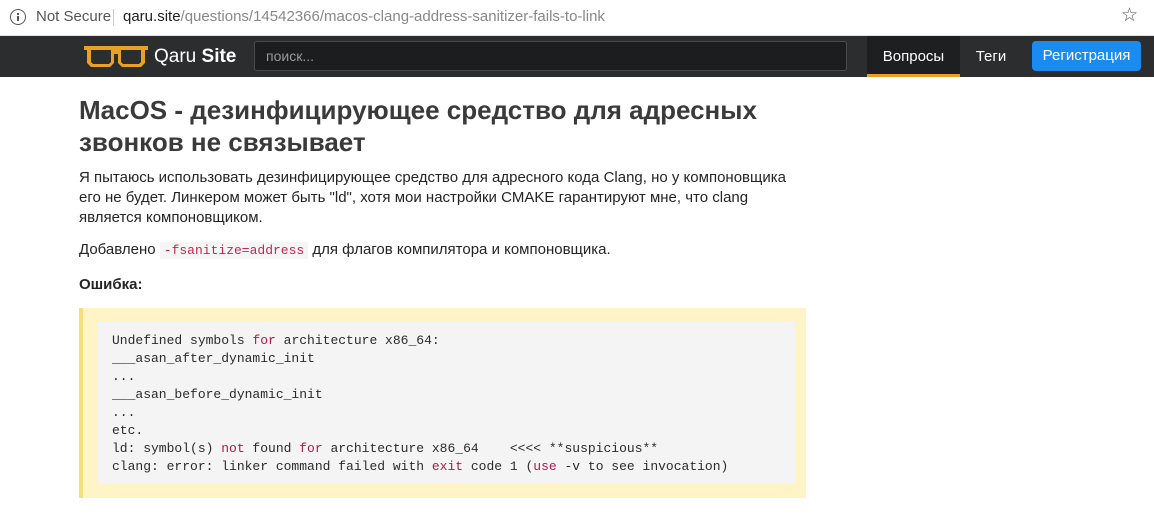 Image resolution: width=1154 pixels, height=514 pixels. What do you see at coordinates (213, 358) in the screenshot?
I see `code-line: ___asan_after_dynamic_init` at bounding box center [213, 358].